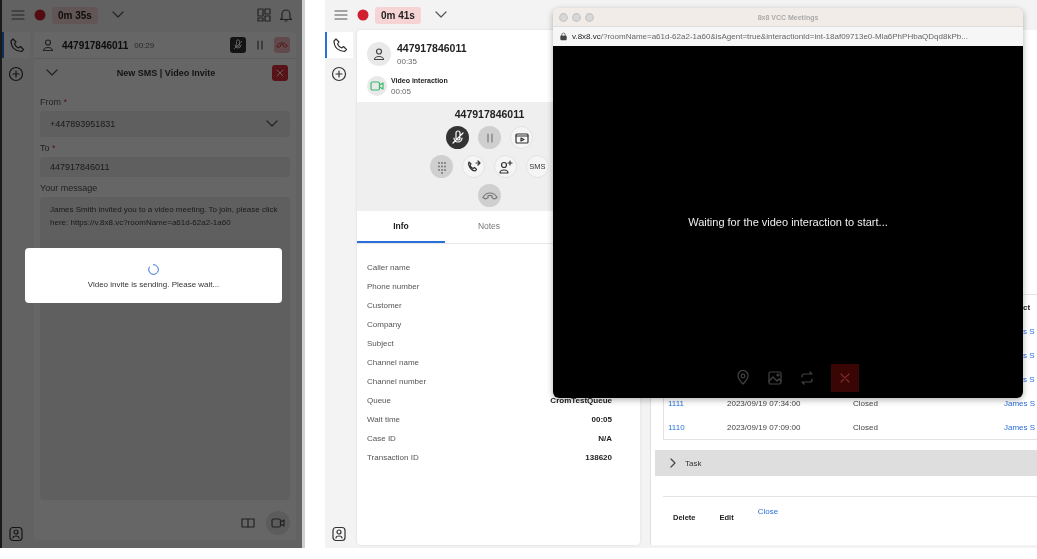 The width and height of the screenshot is (1037, 559). I want to click on video-invite-button, so click(278, 523).